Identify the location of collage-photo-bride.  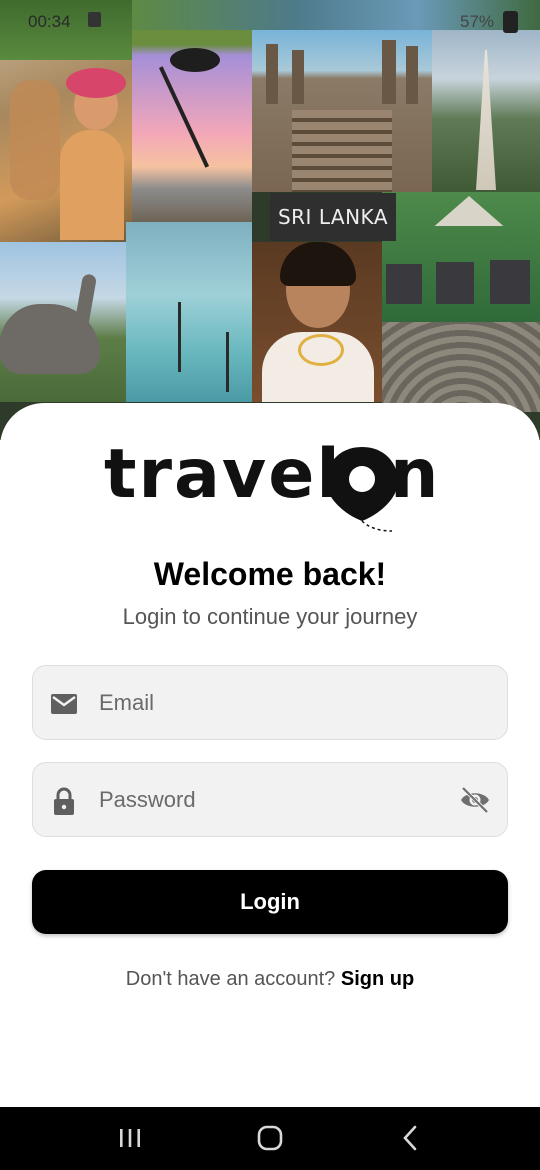
(317, 322).